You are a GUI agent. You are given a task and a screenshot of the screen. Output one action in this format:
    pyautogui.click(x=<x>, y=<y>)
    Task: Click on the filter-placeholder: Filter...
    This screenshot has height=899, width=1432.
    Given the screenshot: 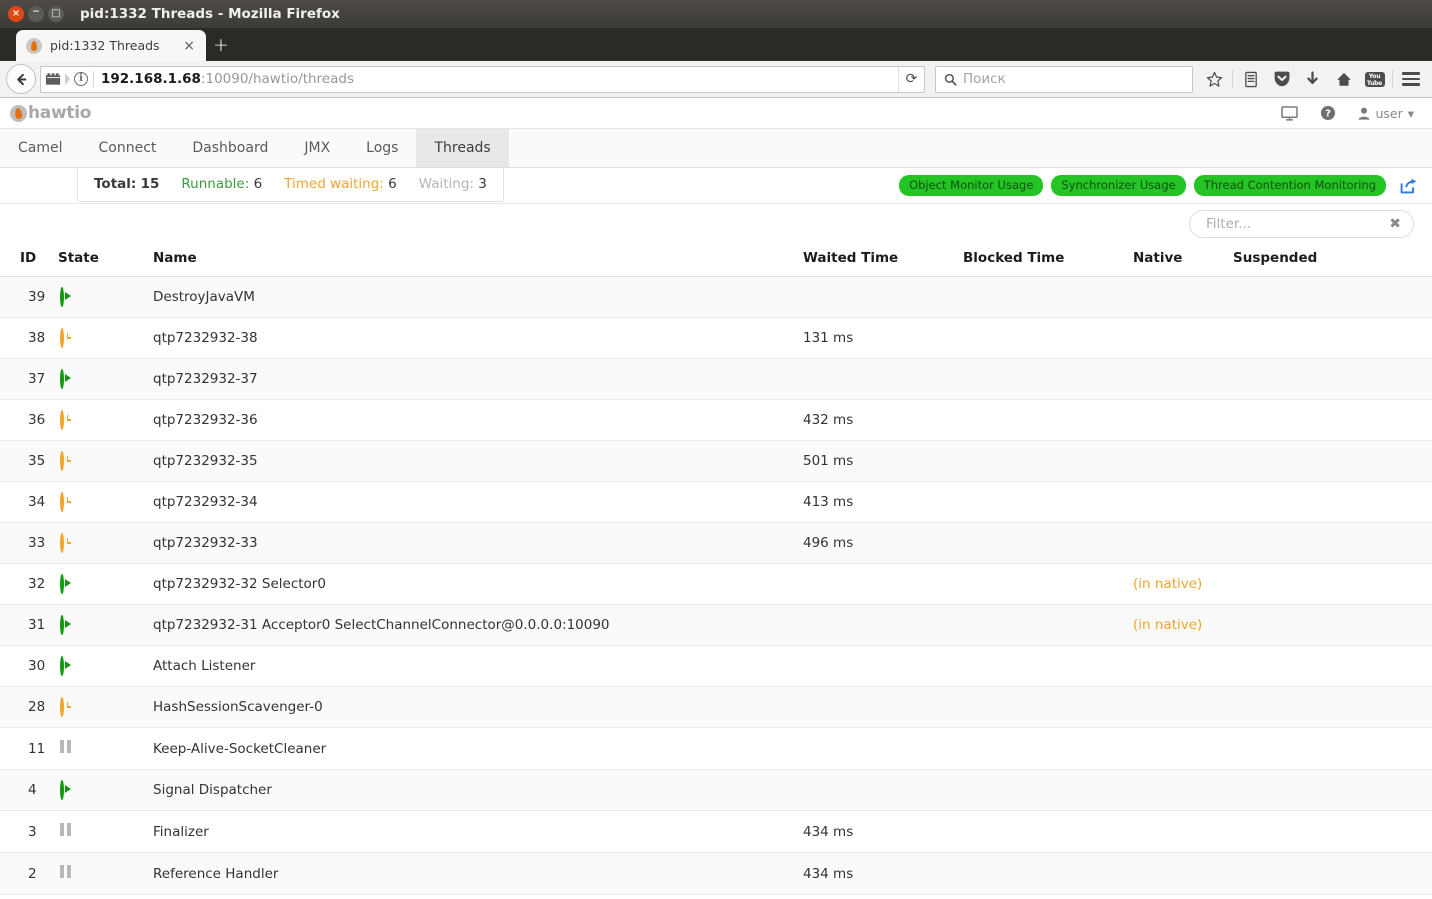 What is the action you would take?
    pyautogui.click(x=1297, y=224)
    